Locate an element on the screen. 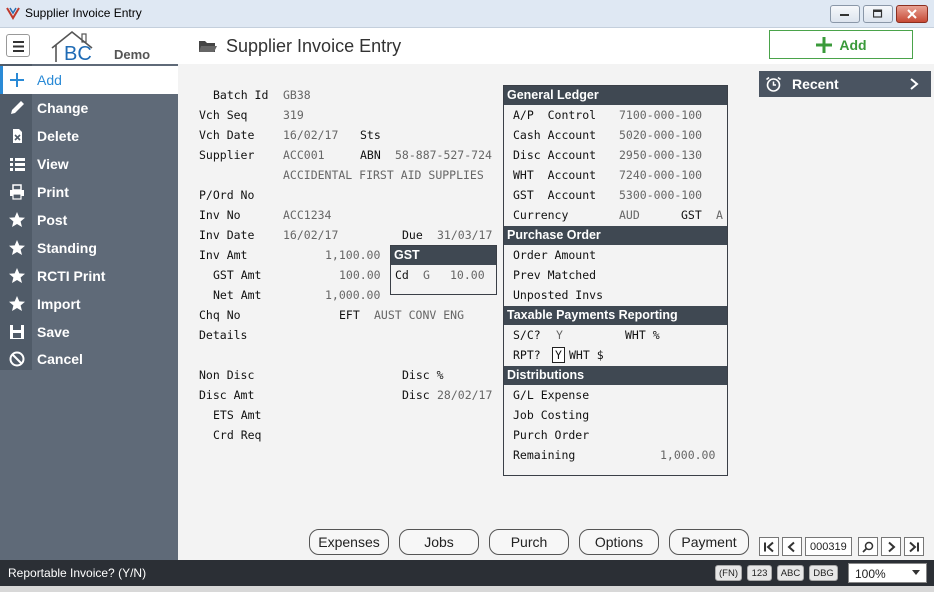  chevron-right-icon is located at coordinates (914, 84).